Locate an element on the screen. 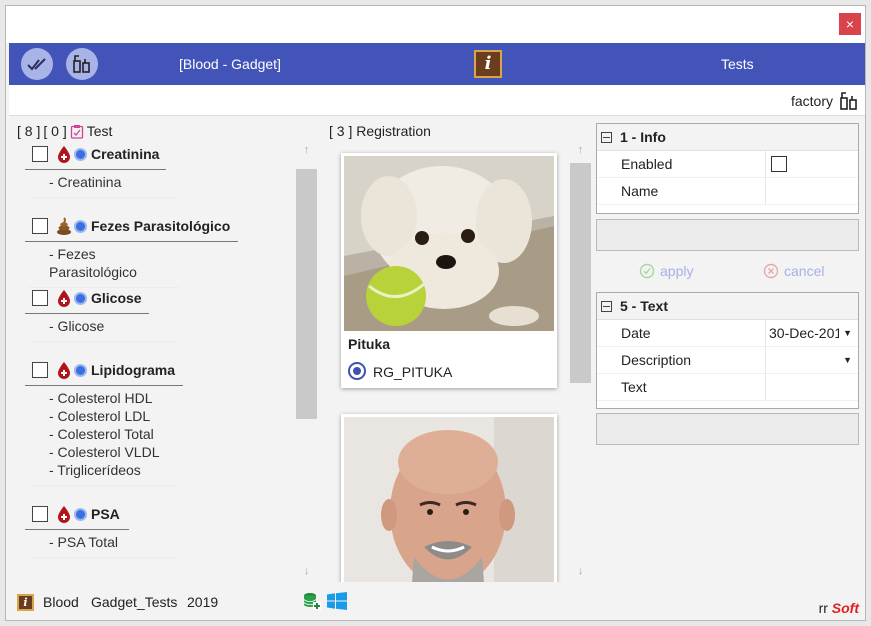 This screenshot has width=871, height=626. registration-card: Pituka RG_PITUKA is located at coordinates (449, 270).